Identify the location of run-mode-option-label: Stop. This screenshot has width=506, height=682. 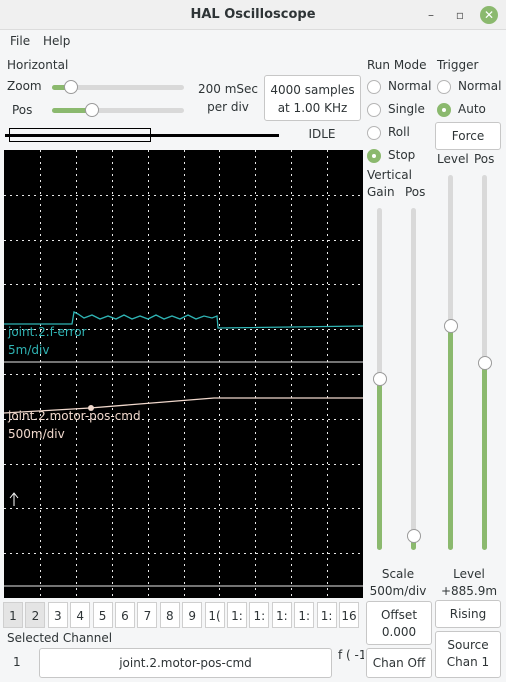
(402, 155).